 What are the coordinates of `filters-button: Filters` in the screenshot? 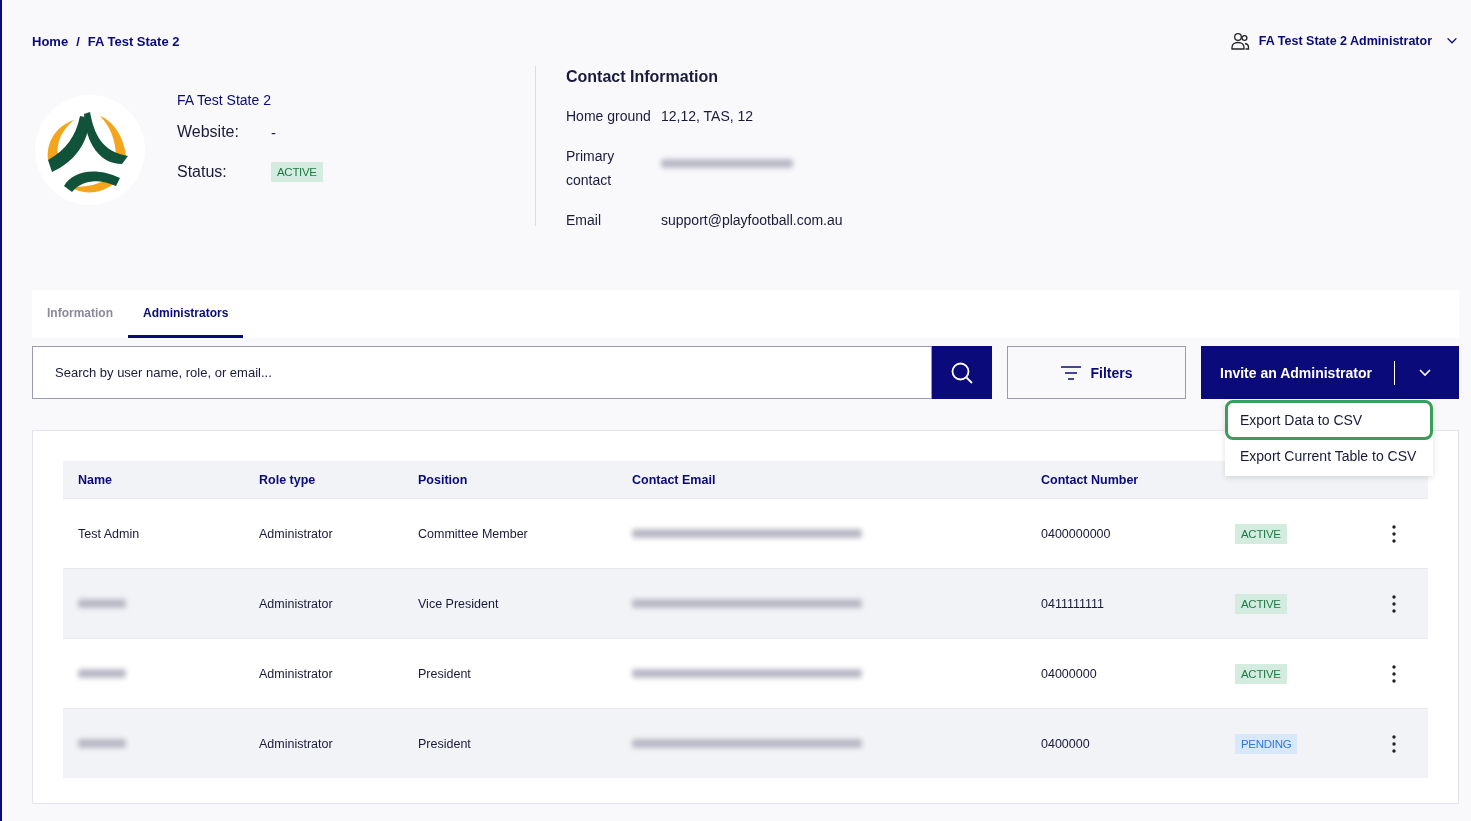 It's located at (1096, 372).